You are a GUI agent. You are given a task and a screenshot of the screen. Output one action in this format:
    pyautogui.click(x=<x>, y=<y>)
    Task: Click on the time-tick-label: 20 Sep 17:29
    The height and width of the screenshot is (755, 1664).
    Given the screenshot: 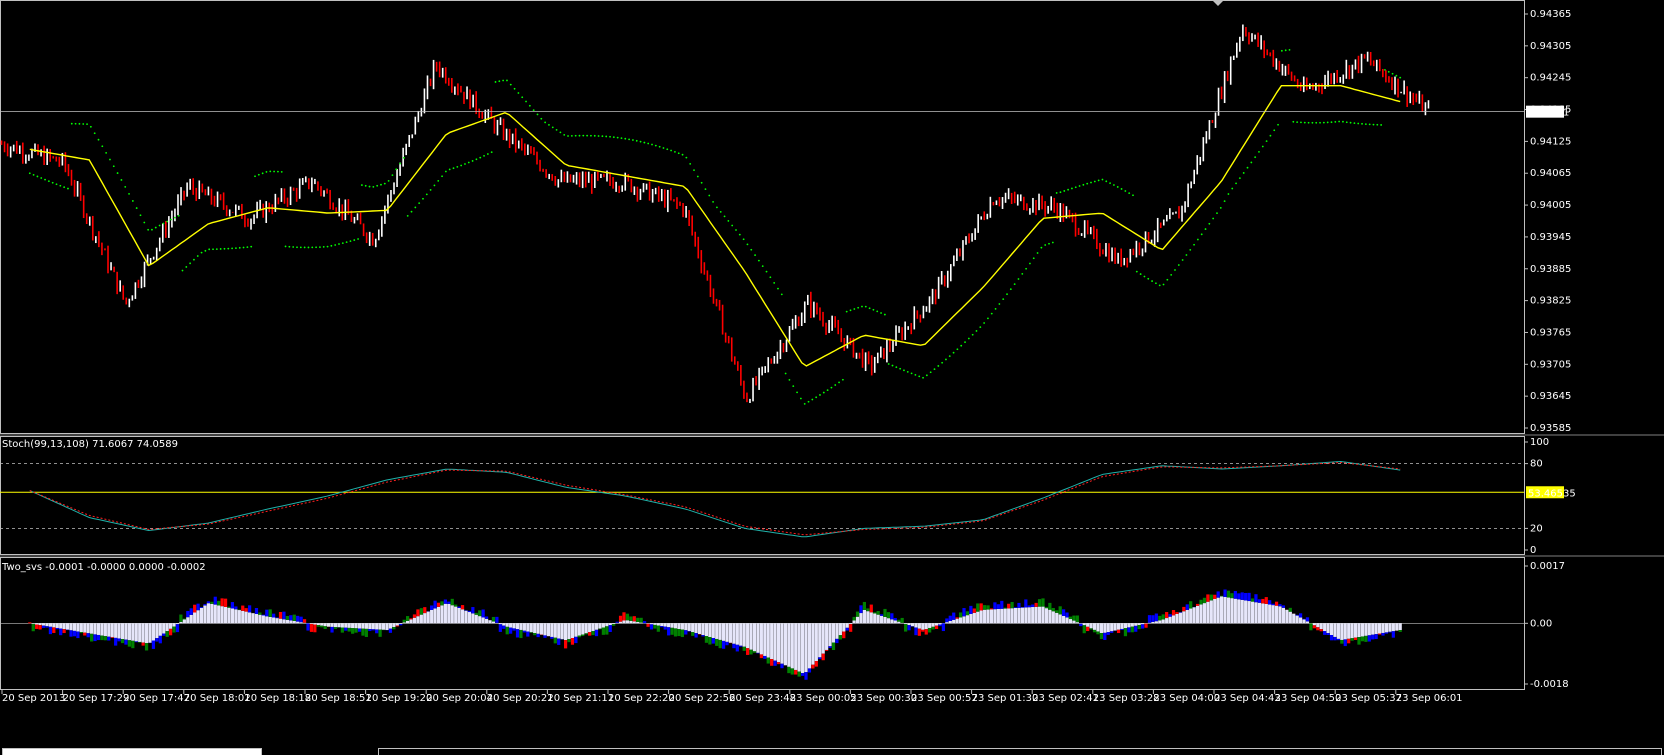 What is the action you would take?
    pyautogui.click(x=96, y=698)
    